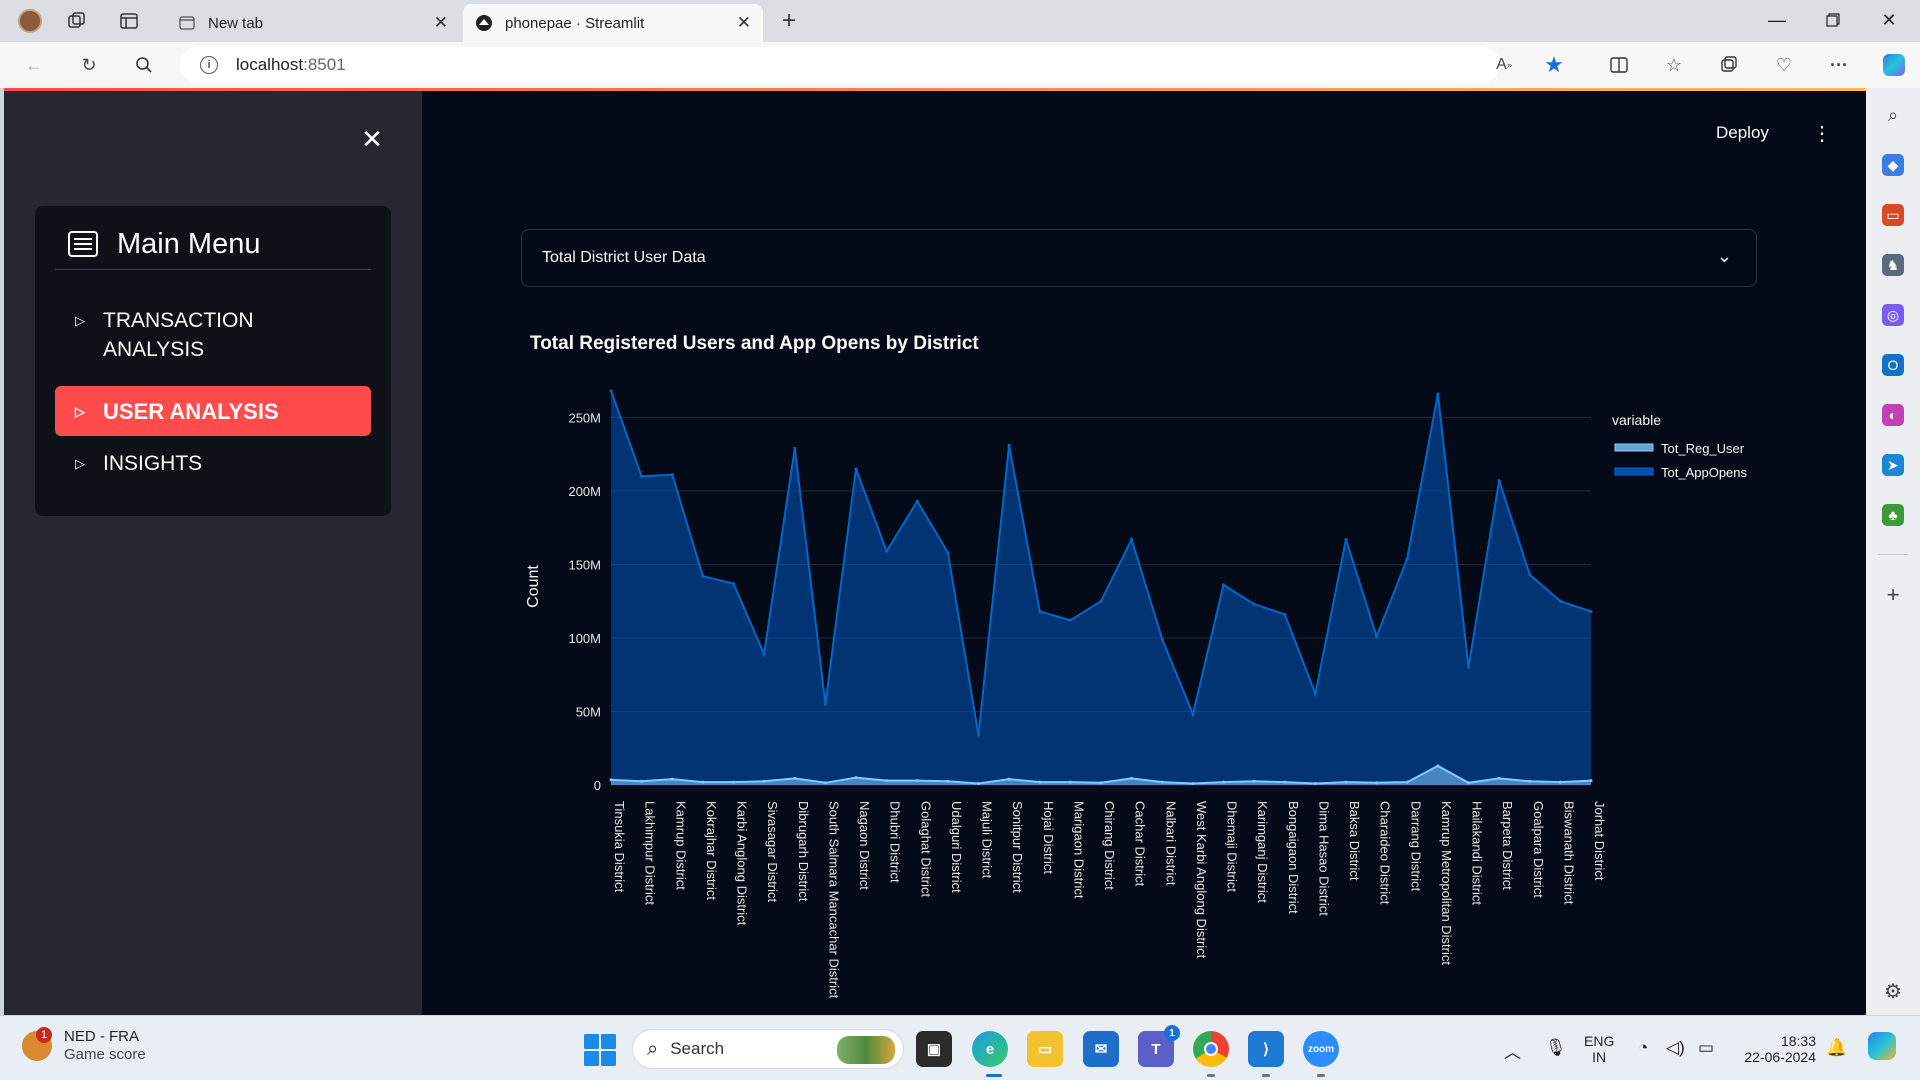 This screenshot has width=1920, height=1080. I want to click on menu-title: Main Menu, so click(189, 244).